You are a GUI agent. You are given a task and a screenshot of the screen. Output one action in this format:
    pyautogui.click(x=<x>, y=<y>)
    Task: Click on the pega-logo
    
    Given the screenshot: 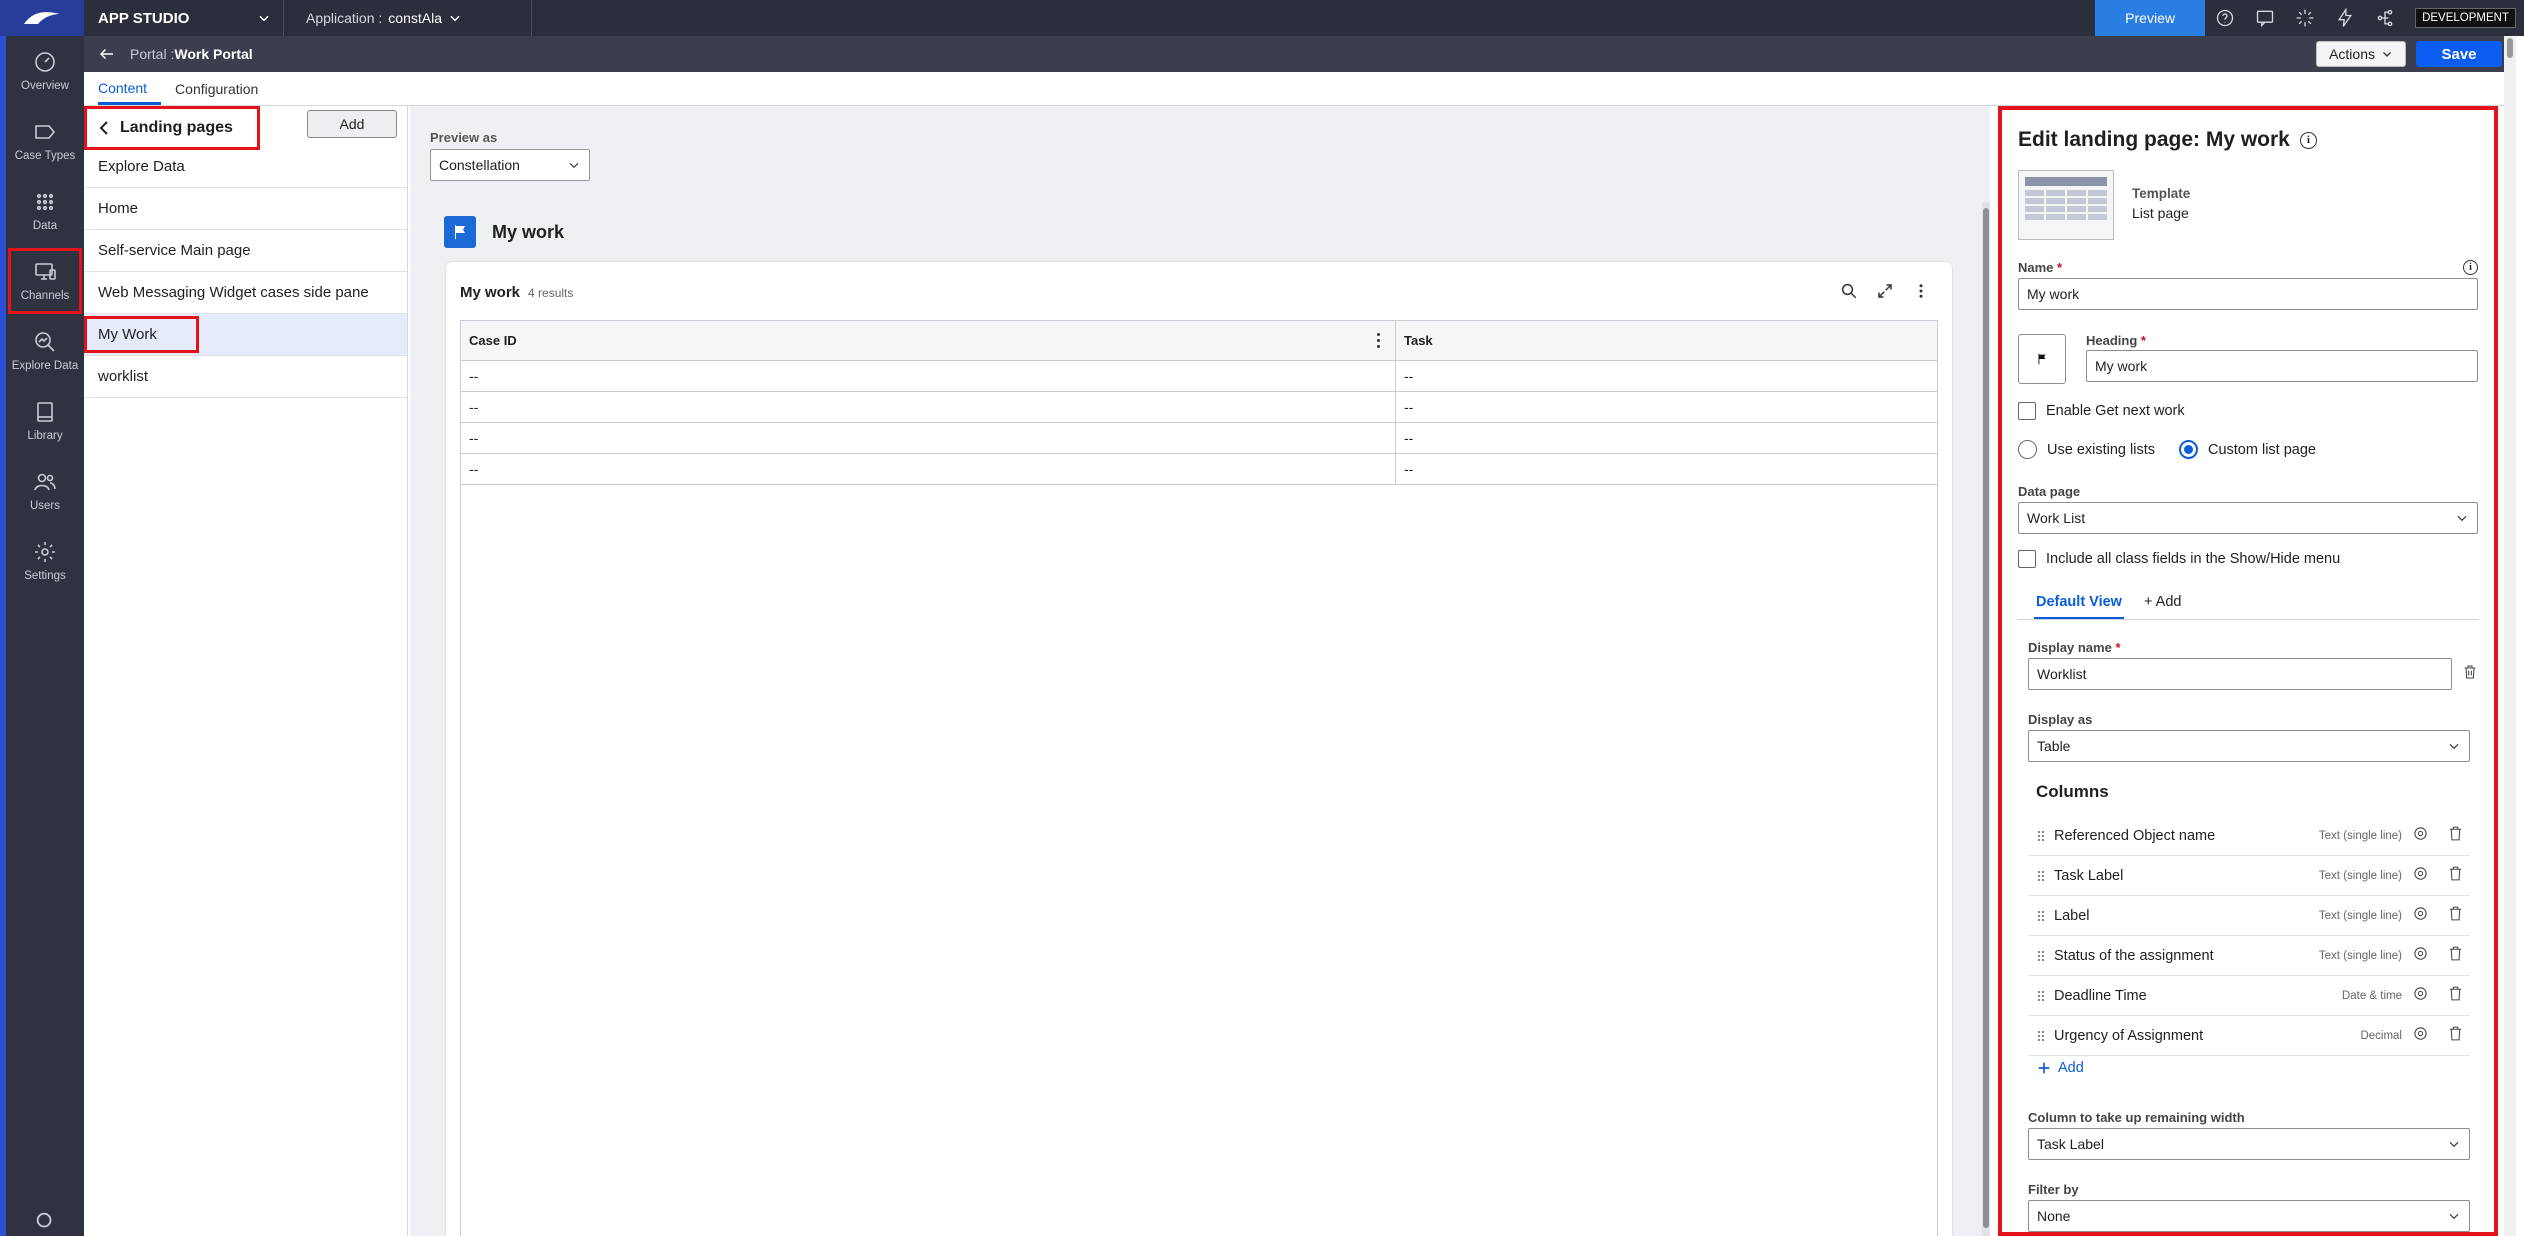 What is the action you would take?
    pyautogui.click(x=42, y=18)
    